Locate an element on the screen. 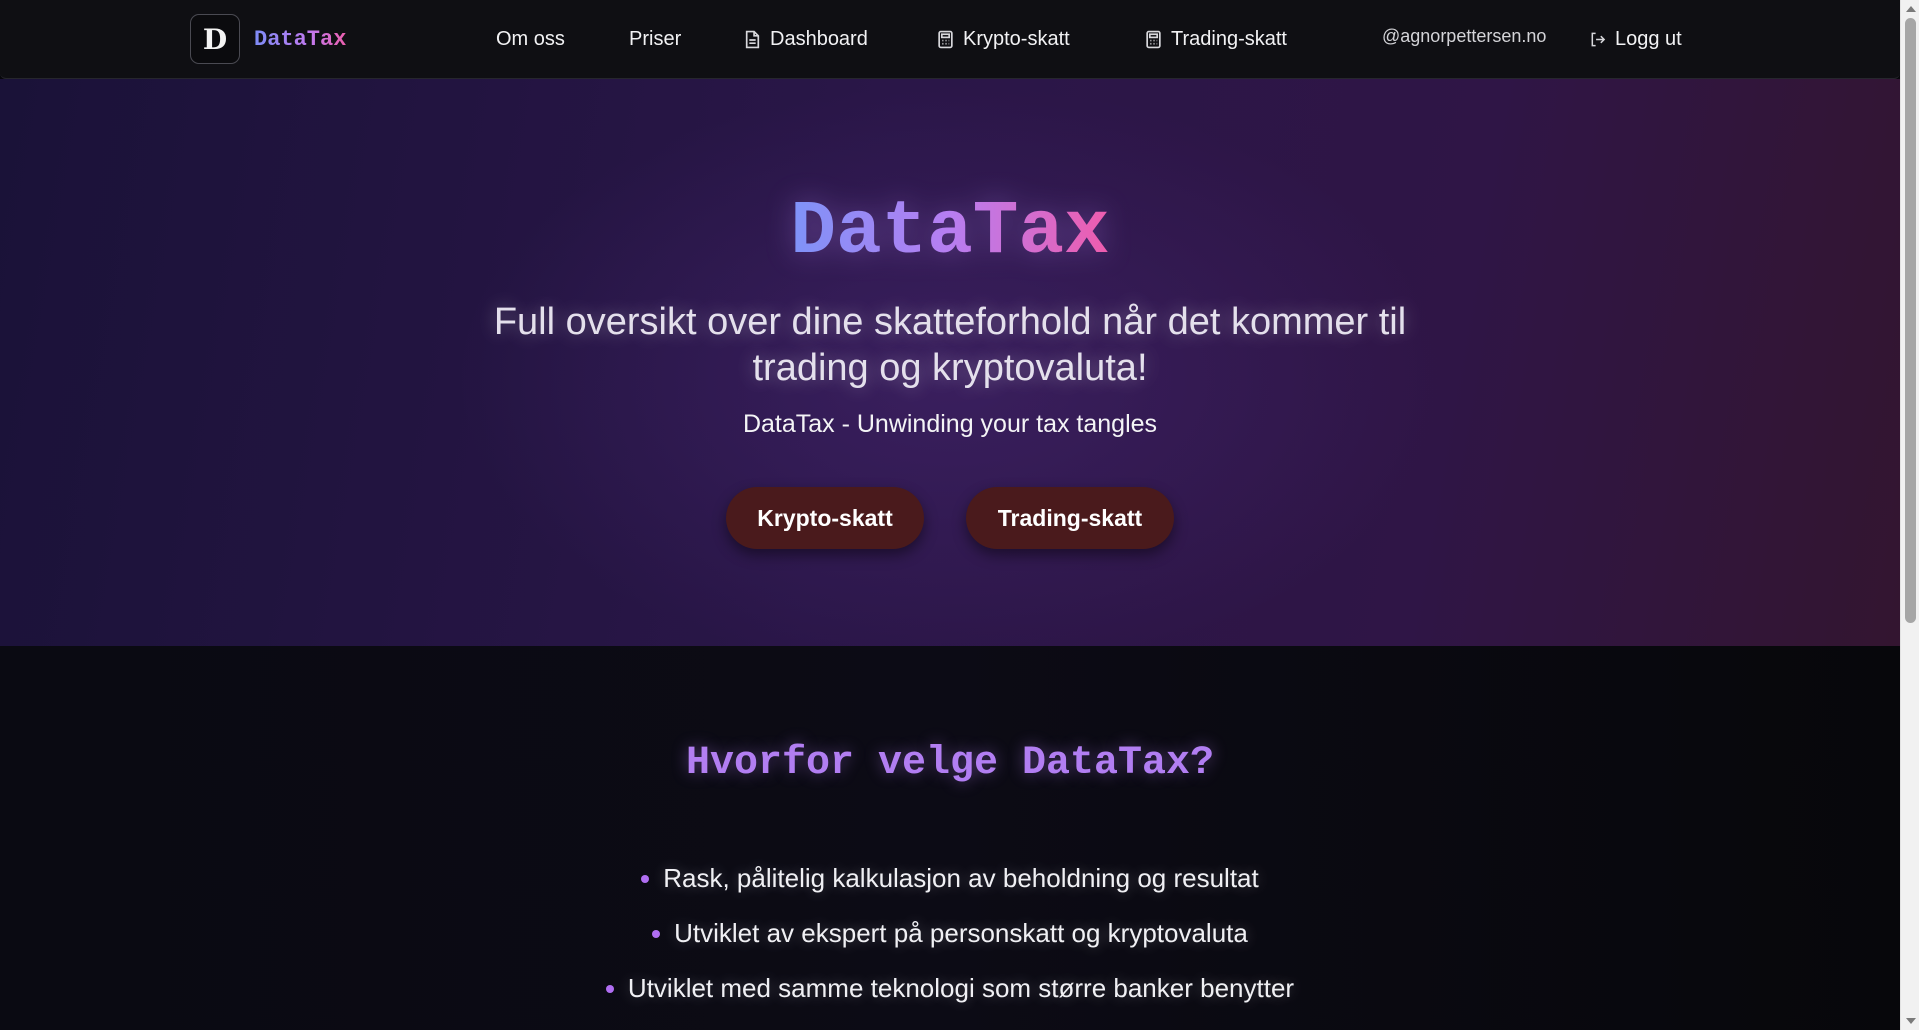  nav-om-oss-label: Om oss is located at coordinates (530, 38).